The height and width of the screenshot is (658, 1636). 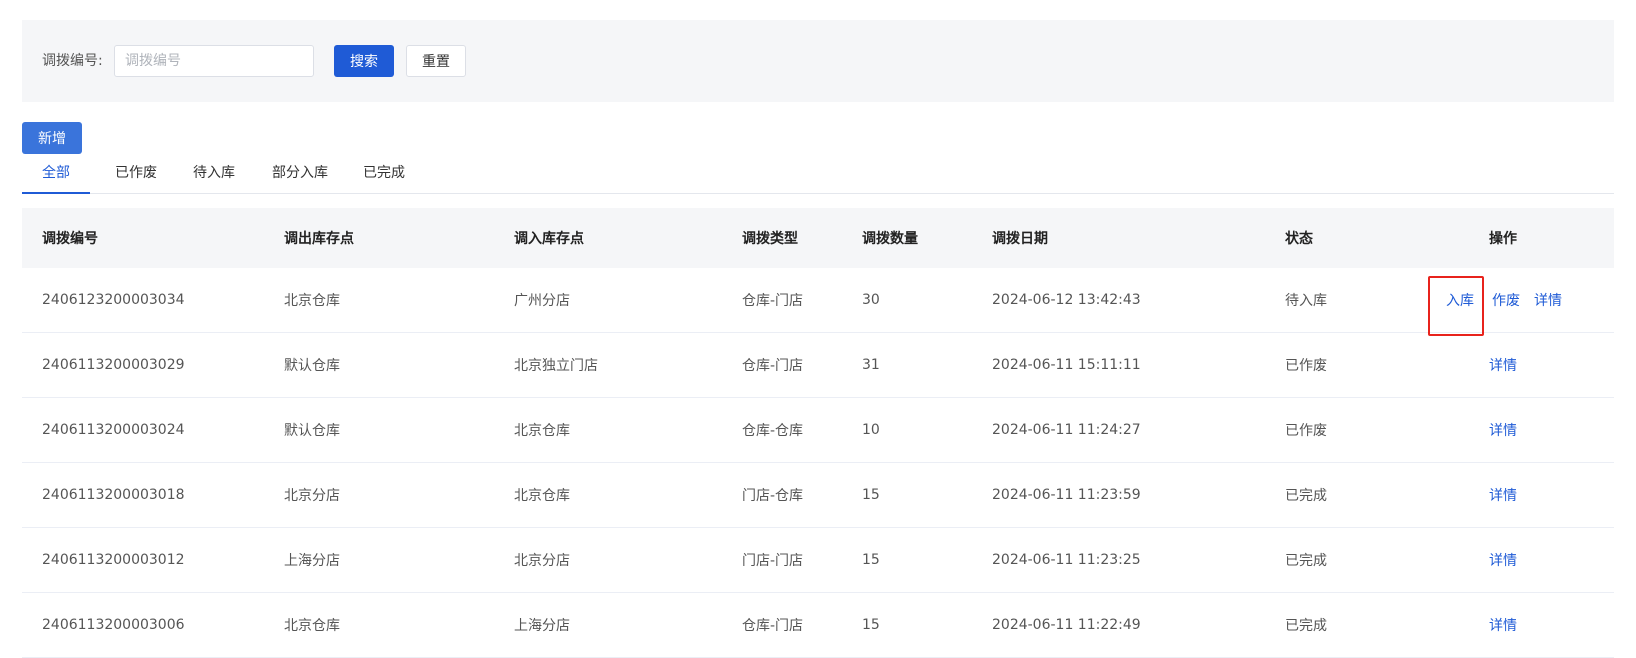 What do you see at coordinates (549, 239) in the screenshot?
I see `header-to-location: 调入库存点` at bounding box center [549, 239].